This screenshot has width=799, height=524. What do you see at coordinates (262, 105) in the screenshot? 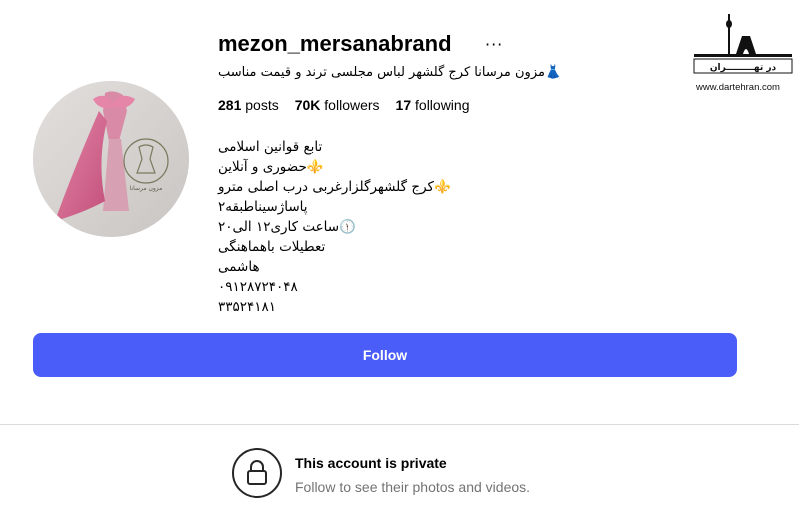
I see `posts-label: posts` at bounding box center [262, 105].